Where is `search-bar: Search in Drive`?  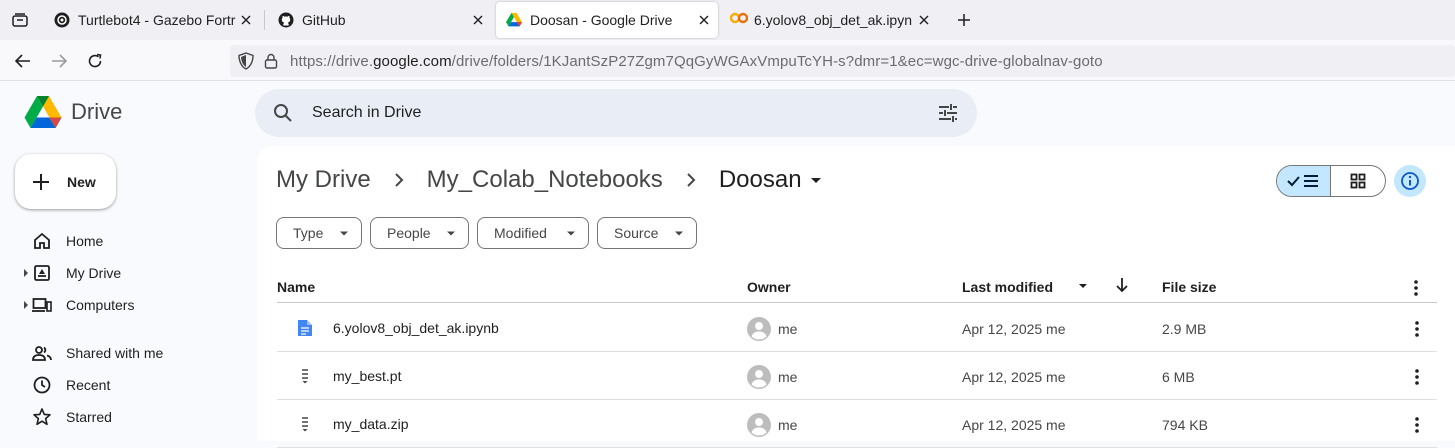
search-bar: Search in Drive is located at coordinates (616, 113).